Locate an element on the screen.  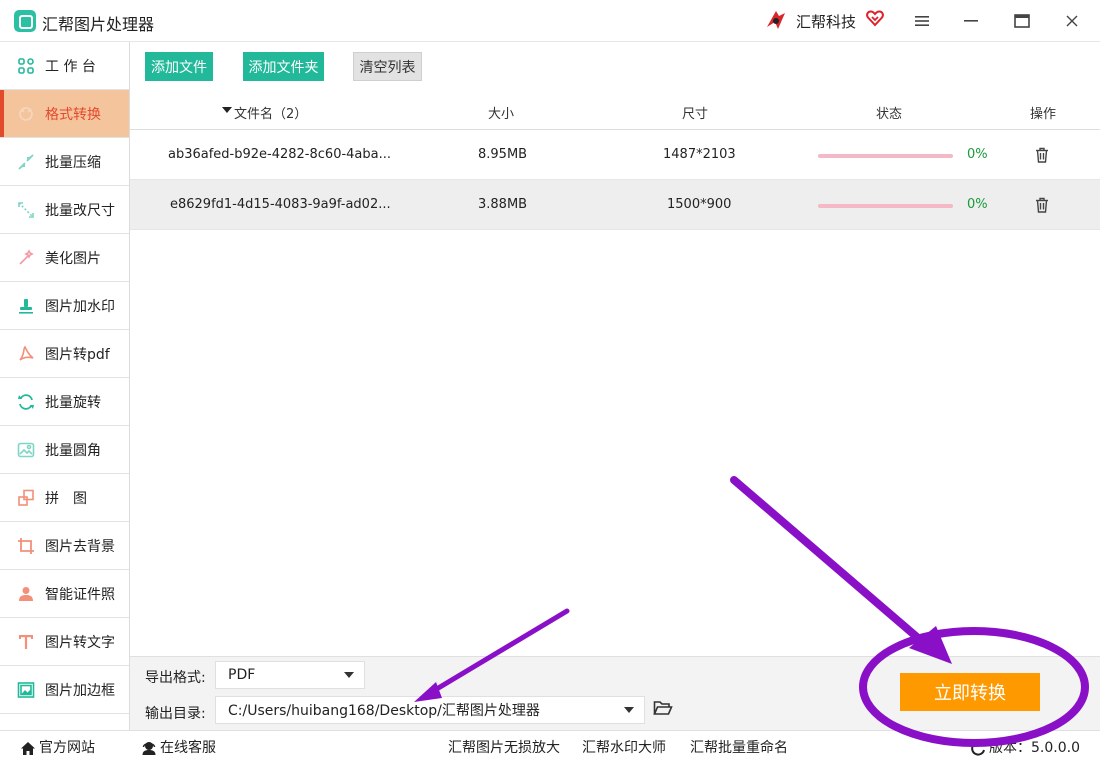
sidebar-item-label: 图片转pdf is located at coordinates (77, 354).